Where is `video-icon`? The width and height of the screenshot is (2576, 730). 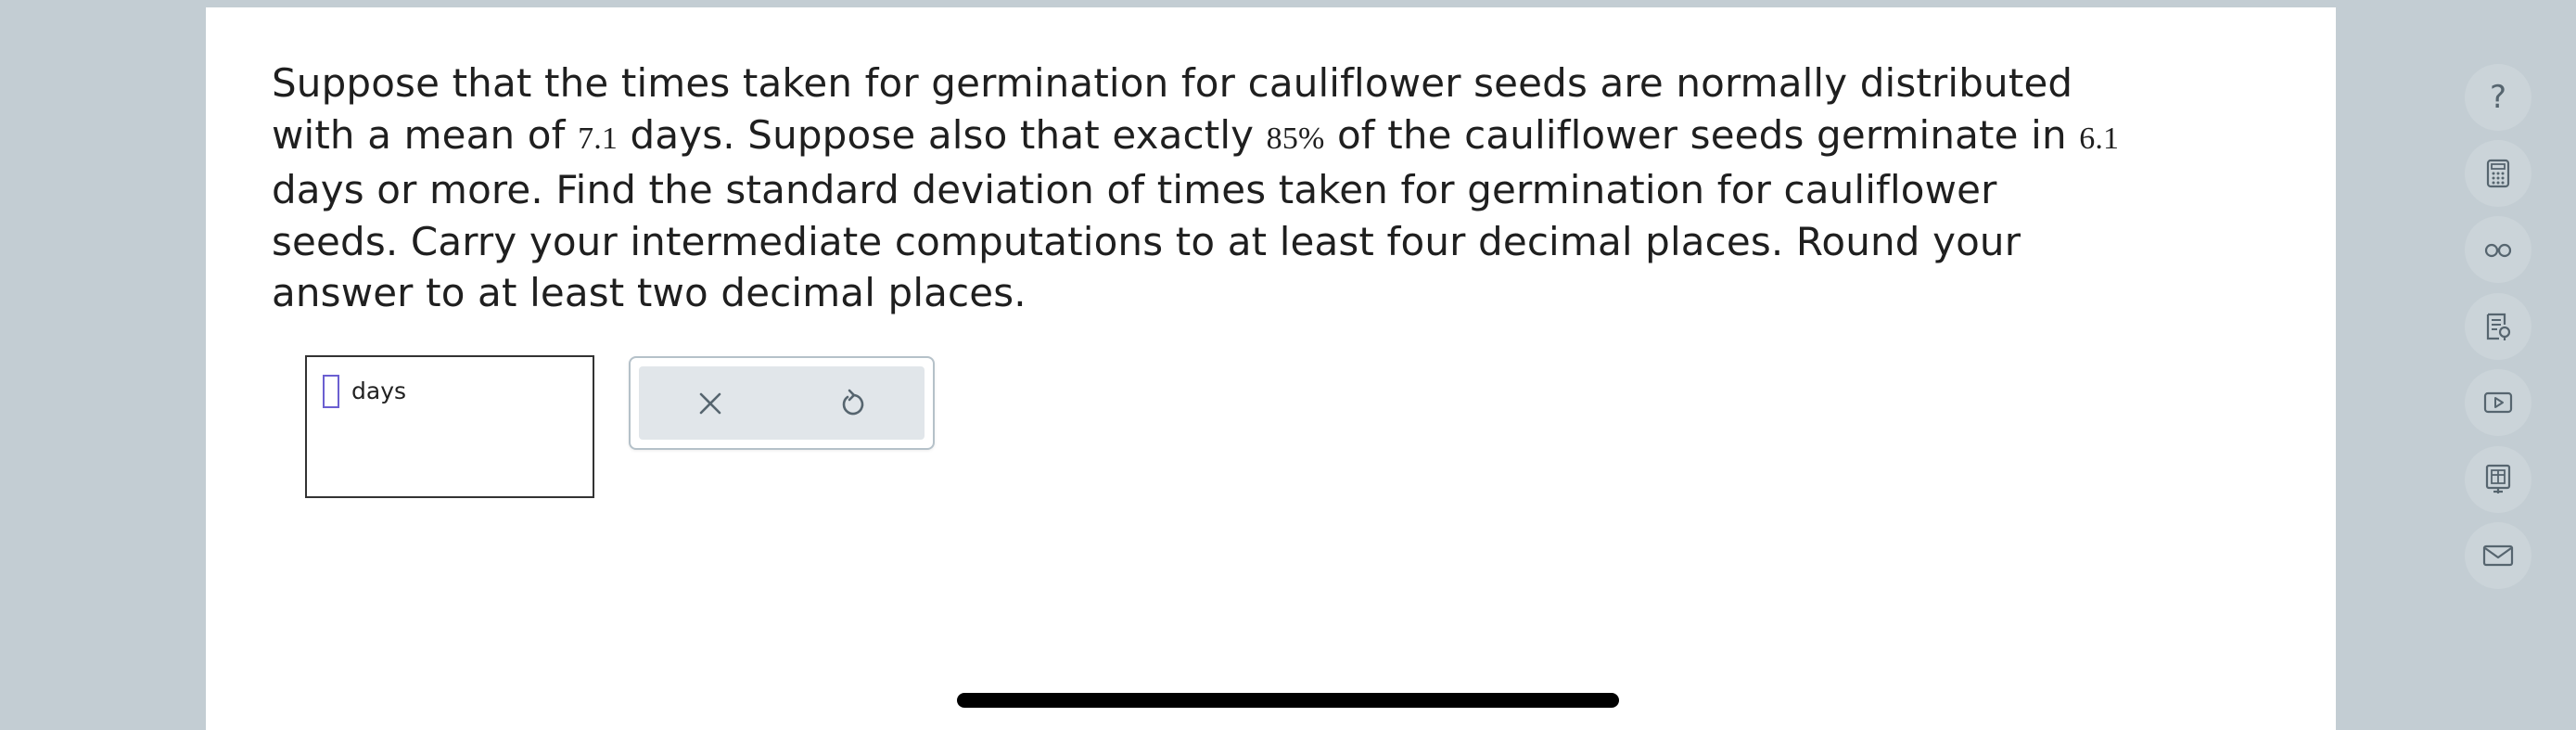
video-icon is located at coordinates (2498, 402).